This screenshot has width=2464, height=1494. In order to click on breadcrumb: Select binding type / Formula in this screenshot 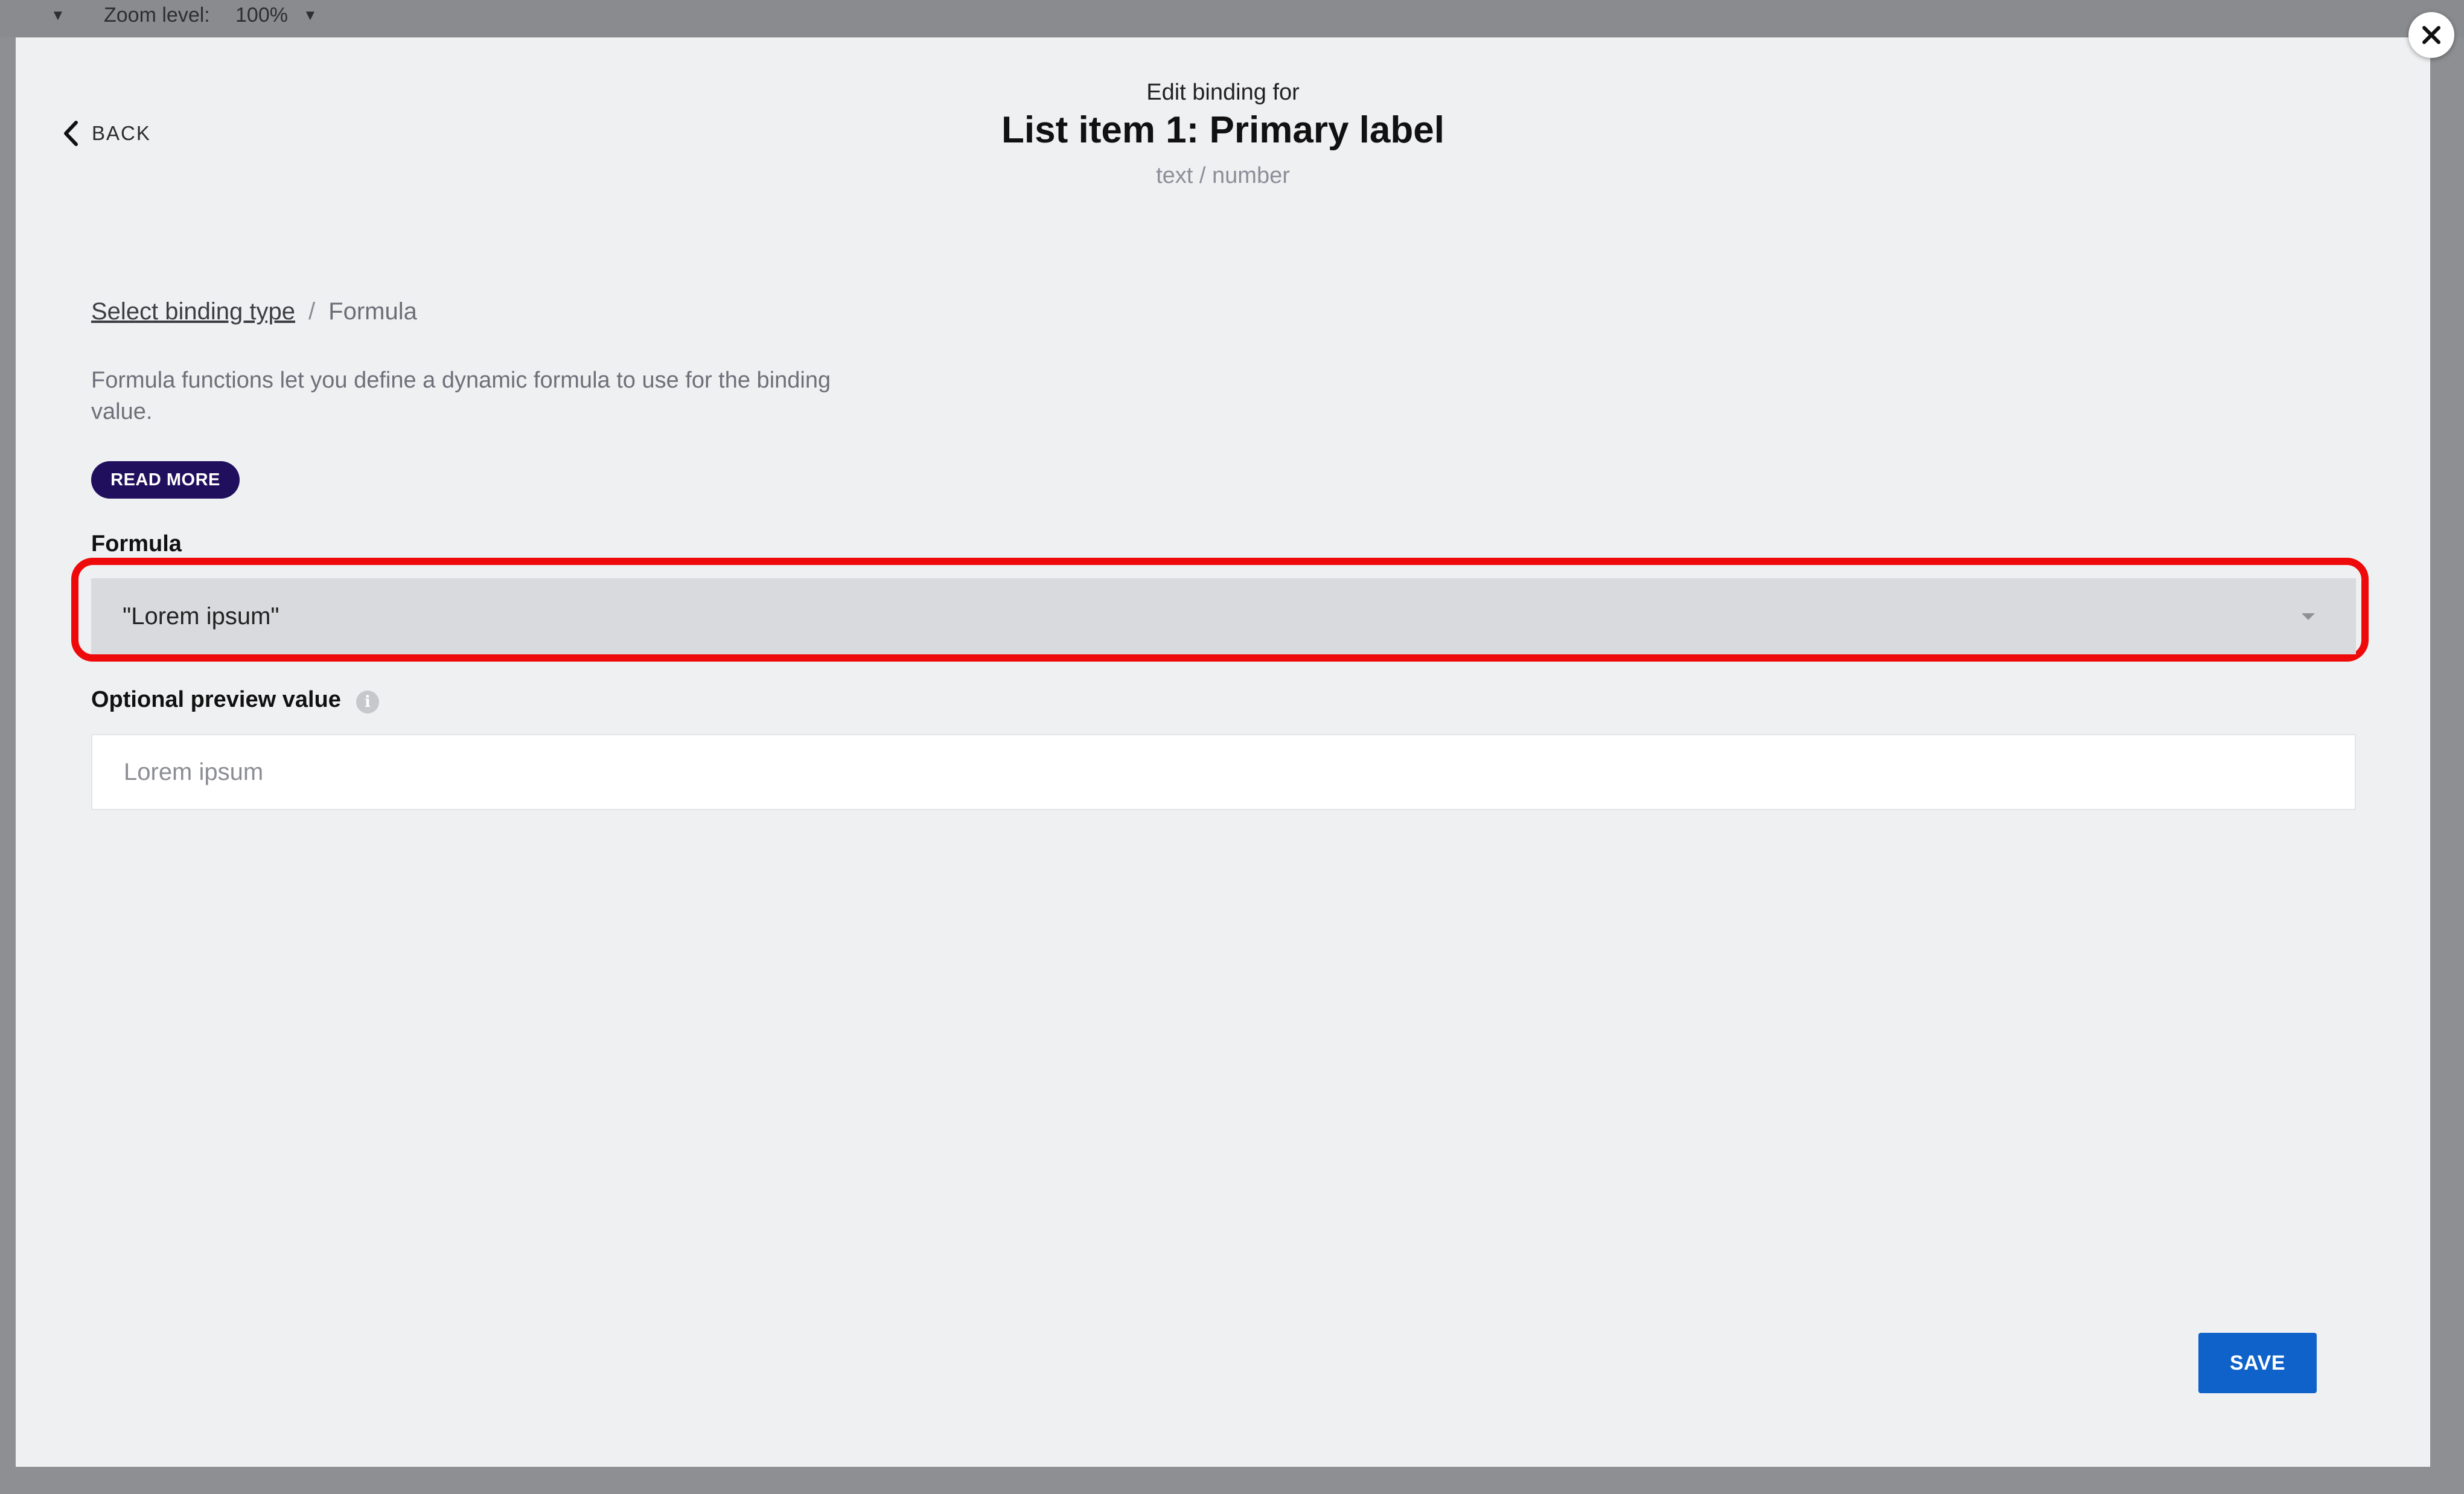, I will do `click(254, 311)`.